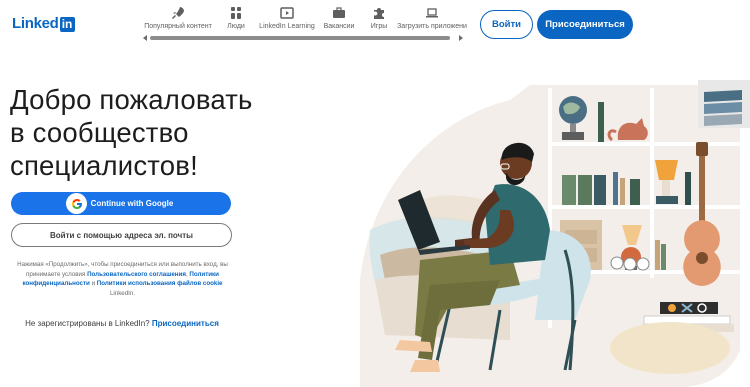 This screenshot has height=387, width=750. Describe the element at coordinates (122, 293) in the screenshot. I see `legal-text: LinkedIn.` at that location.